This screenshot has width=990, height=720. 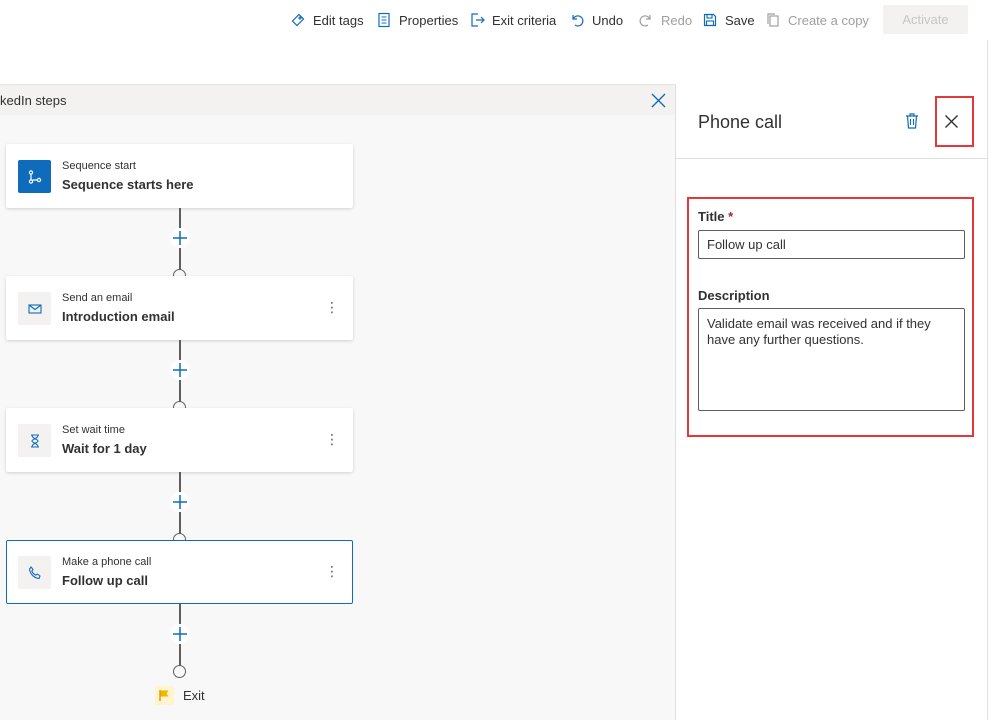 I want to click on step-title: Wait for 1 day, so click(x=104, y=448).